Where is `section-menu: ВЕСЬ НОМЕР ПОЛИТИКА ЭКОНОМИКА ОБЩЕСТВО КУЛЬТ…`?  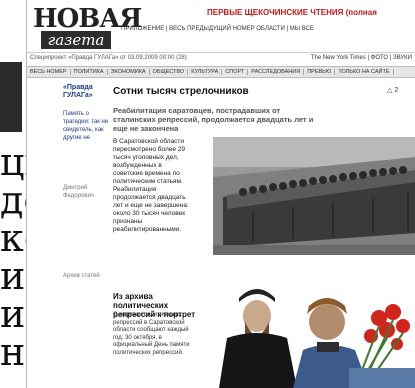 section-menu: ВЕСЬ НОМЕР ПОЛИТИКА ЭКОНОМИКА ОБЩЕСТВО КУЛЬТ… is located at coordinates (221, 72).